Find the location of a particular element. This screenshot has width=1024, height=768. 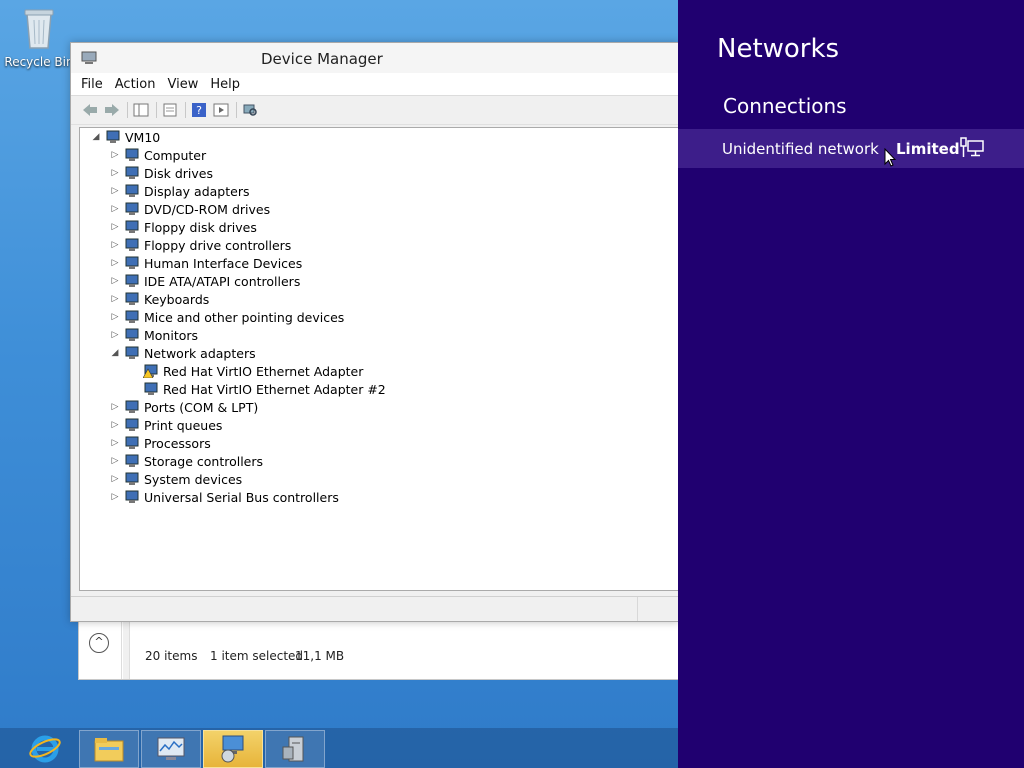

tree-category-item: ▷ Keyboards is located at coordinates (159, 299).